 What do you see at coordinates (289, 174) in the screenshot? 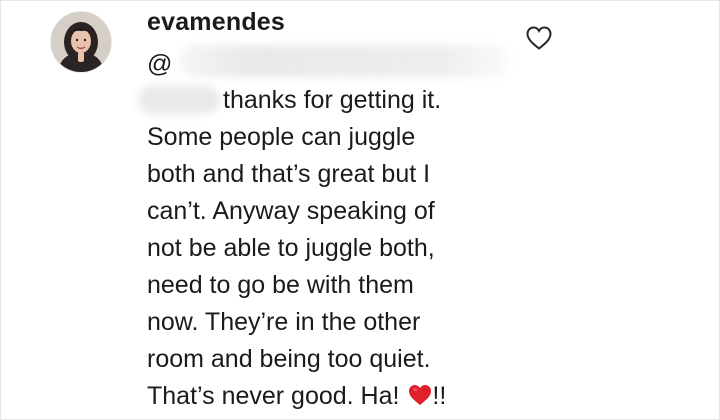
I see `comment-line: both and that’s great but I` at bounding box center [289, 174].